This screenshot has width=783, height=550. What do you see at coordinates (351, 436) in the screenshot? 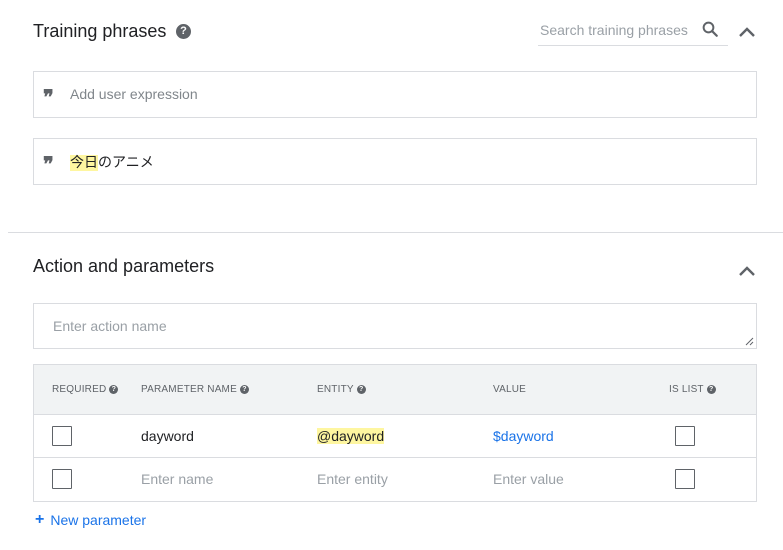
I see `entity-value: @dayword` at bounding box center [351, 436].